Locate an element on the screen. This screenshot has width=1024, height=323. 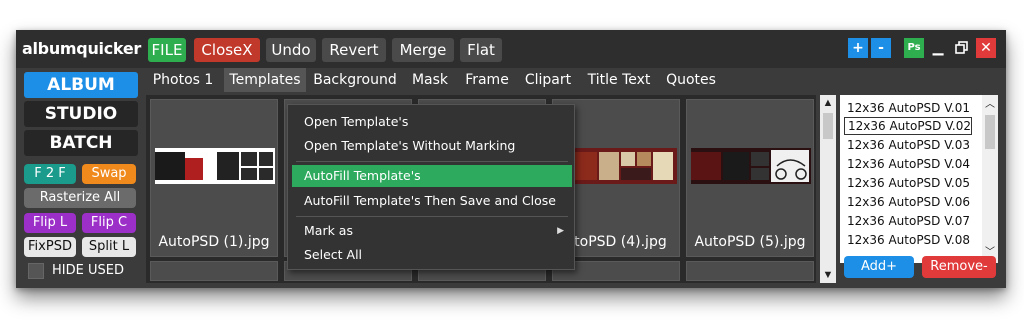
add-button: Add+ is located at coordinates (879, 267).